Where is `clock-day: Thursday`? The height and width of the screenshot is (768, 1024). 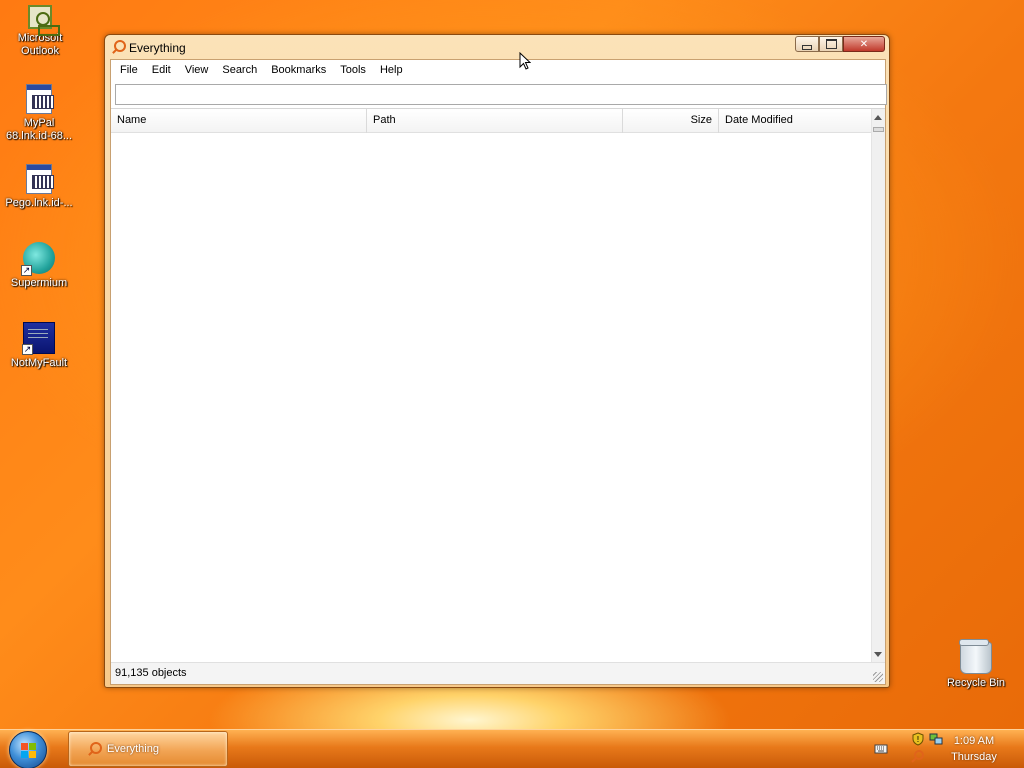
clock-day: Thursday is located at coordinates (974, 757).